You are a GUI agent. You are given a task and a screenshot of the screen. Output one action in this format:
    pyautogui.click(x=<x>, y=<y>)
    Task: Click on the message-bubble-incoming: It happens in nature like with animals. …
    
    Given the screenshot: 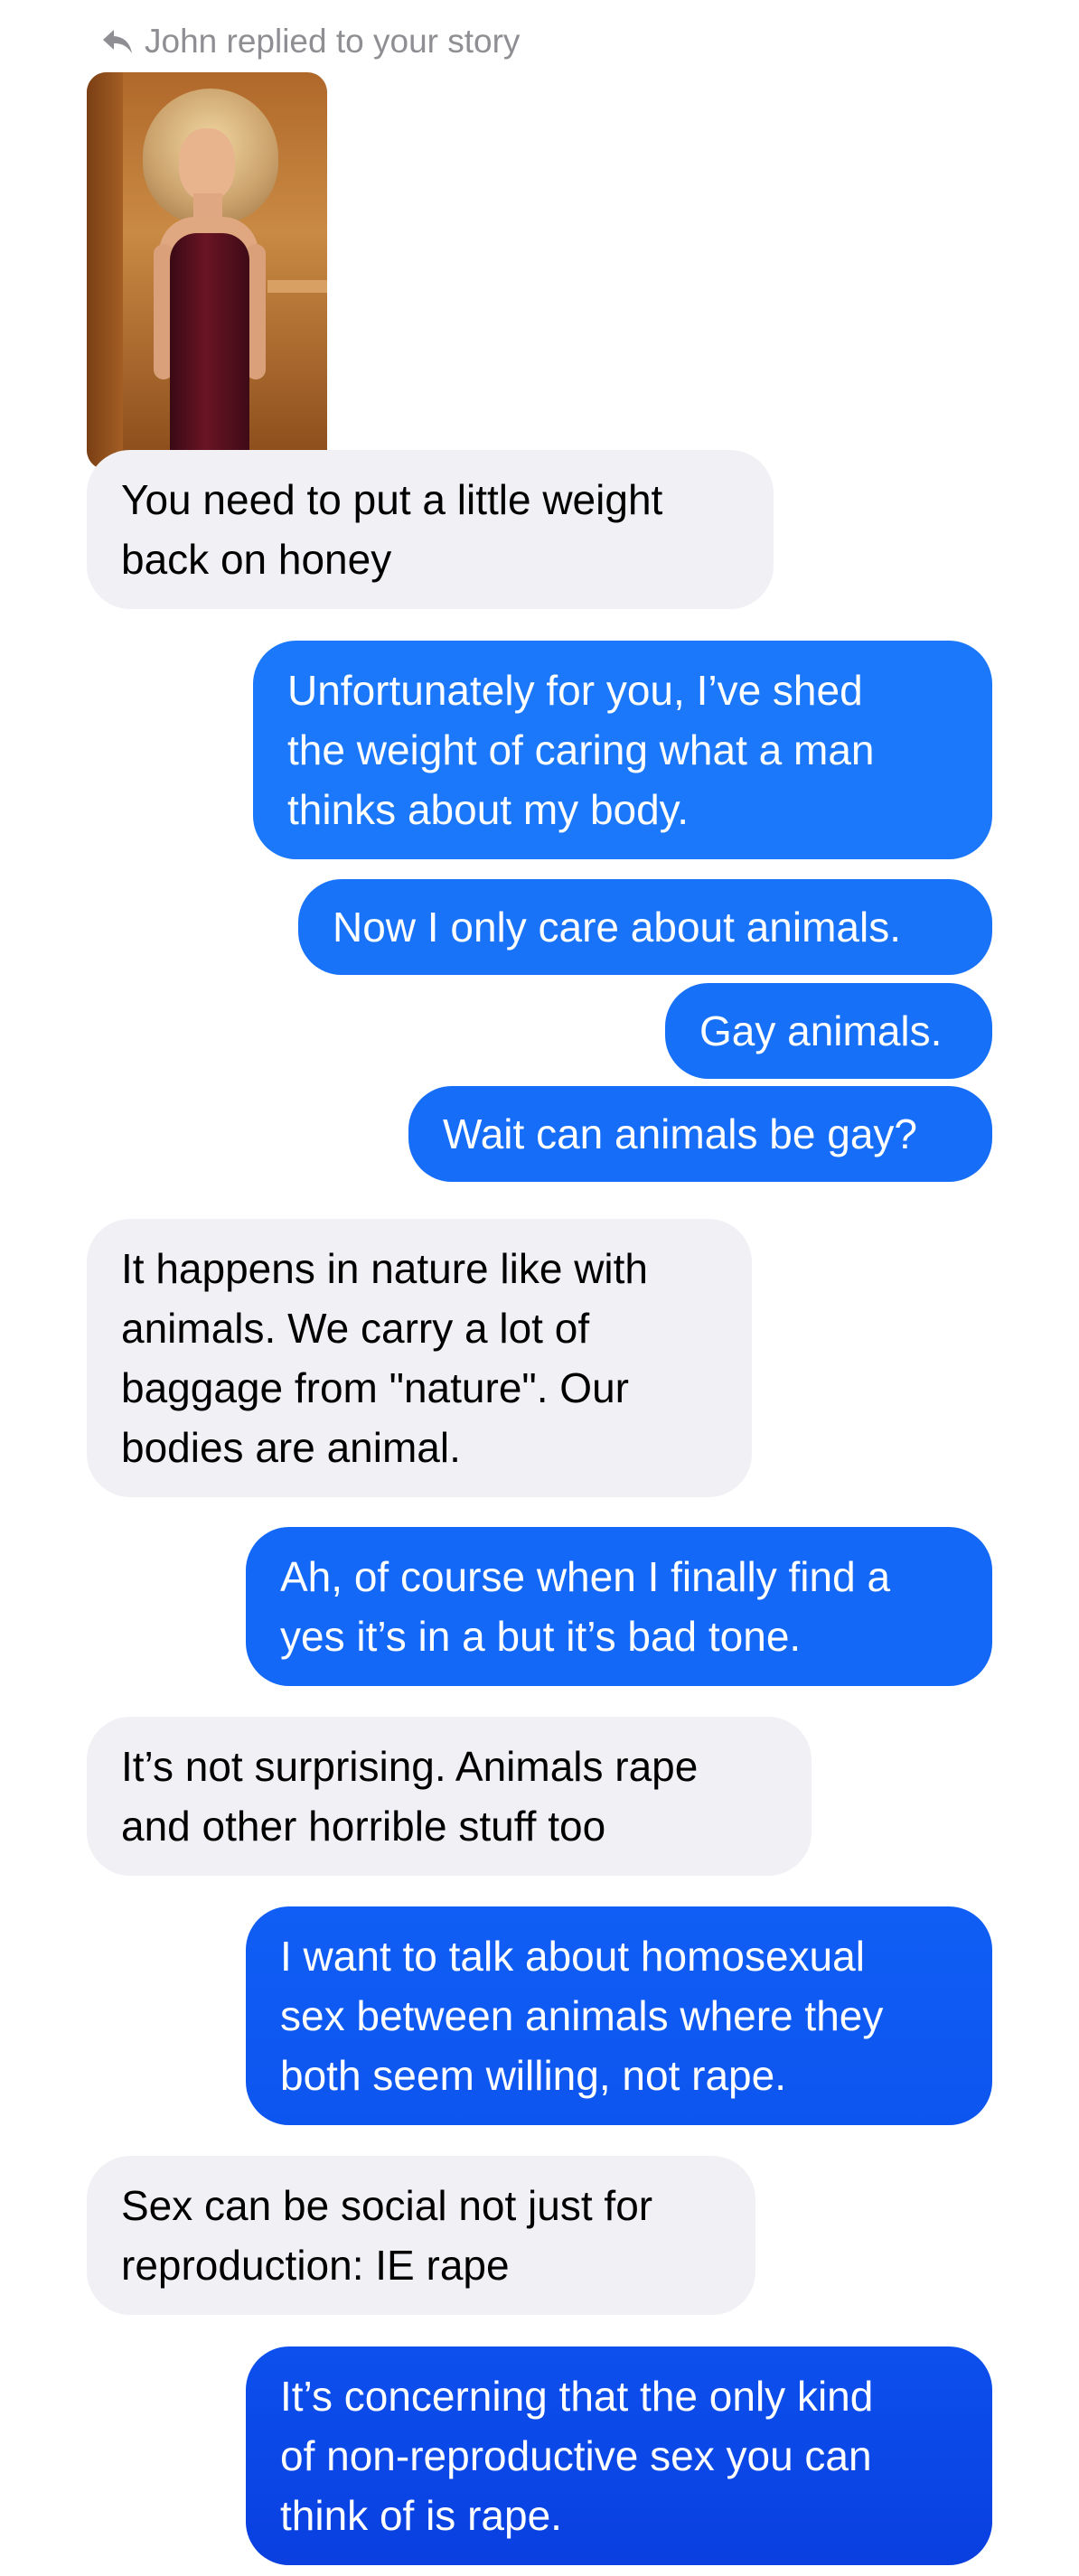 What is the action you would take?
    pyautogui.click(x=419, y=1358)
    